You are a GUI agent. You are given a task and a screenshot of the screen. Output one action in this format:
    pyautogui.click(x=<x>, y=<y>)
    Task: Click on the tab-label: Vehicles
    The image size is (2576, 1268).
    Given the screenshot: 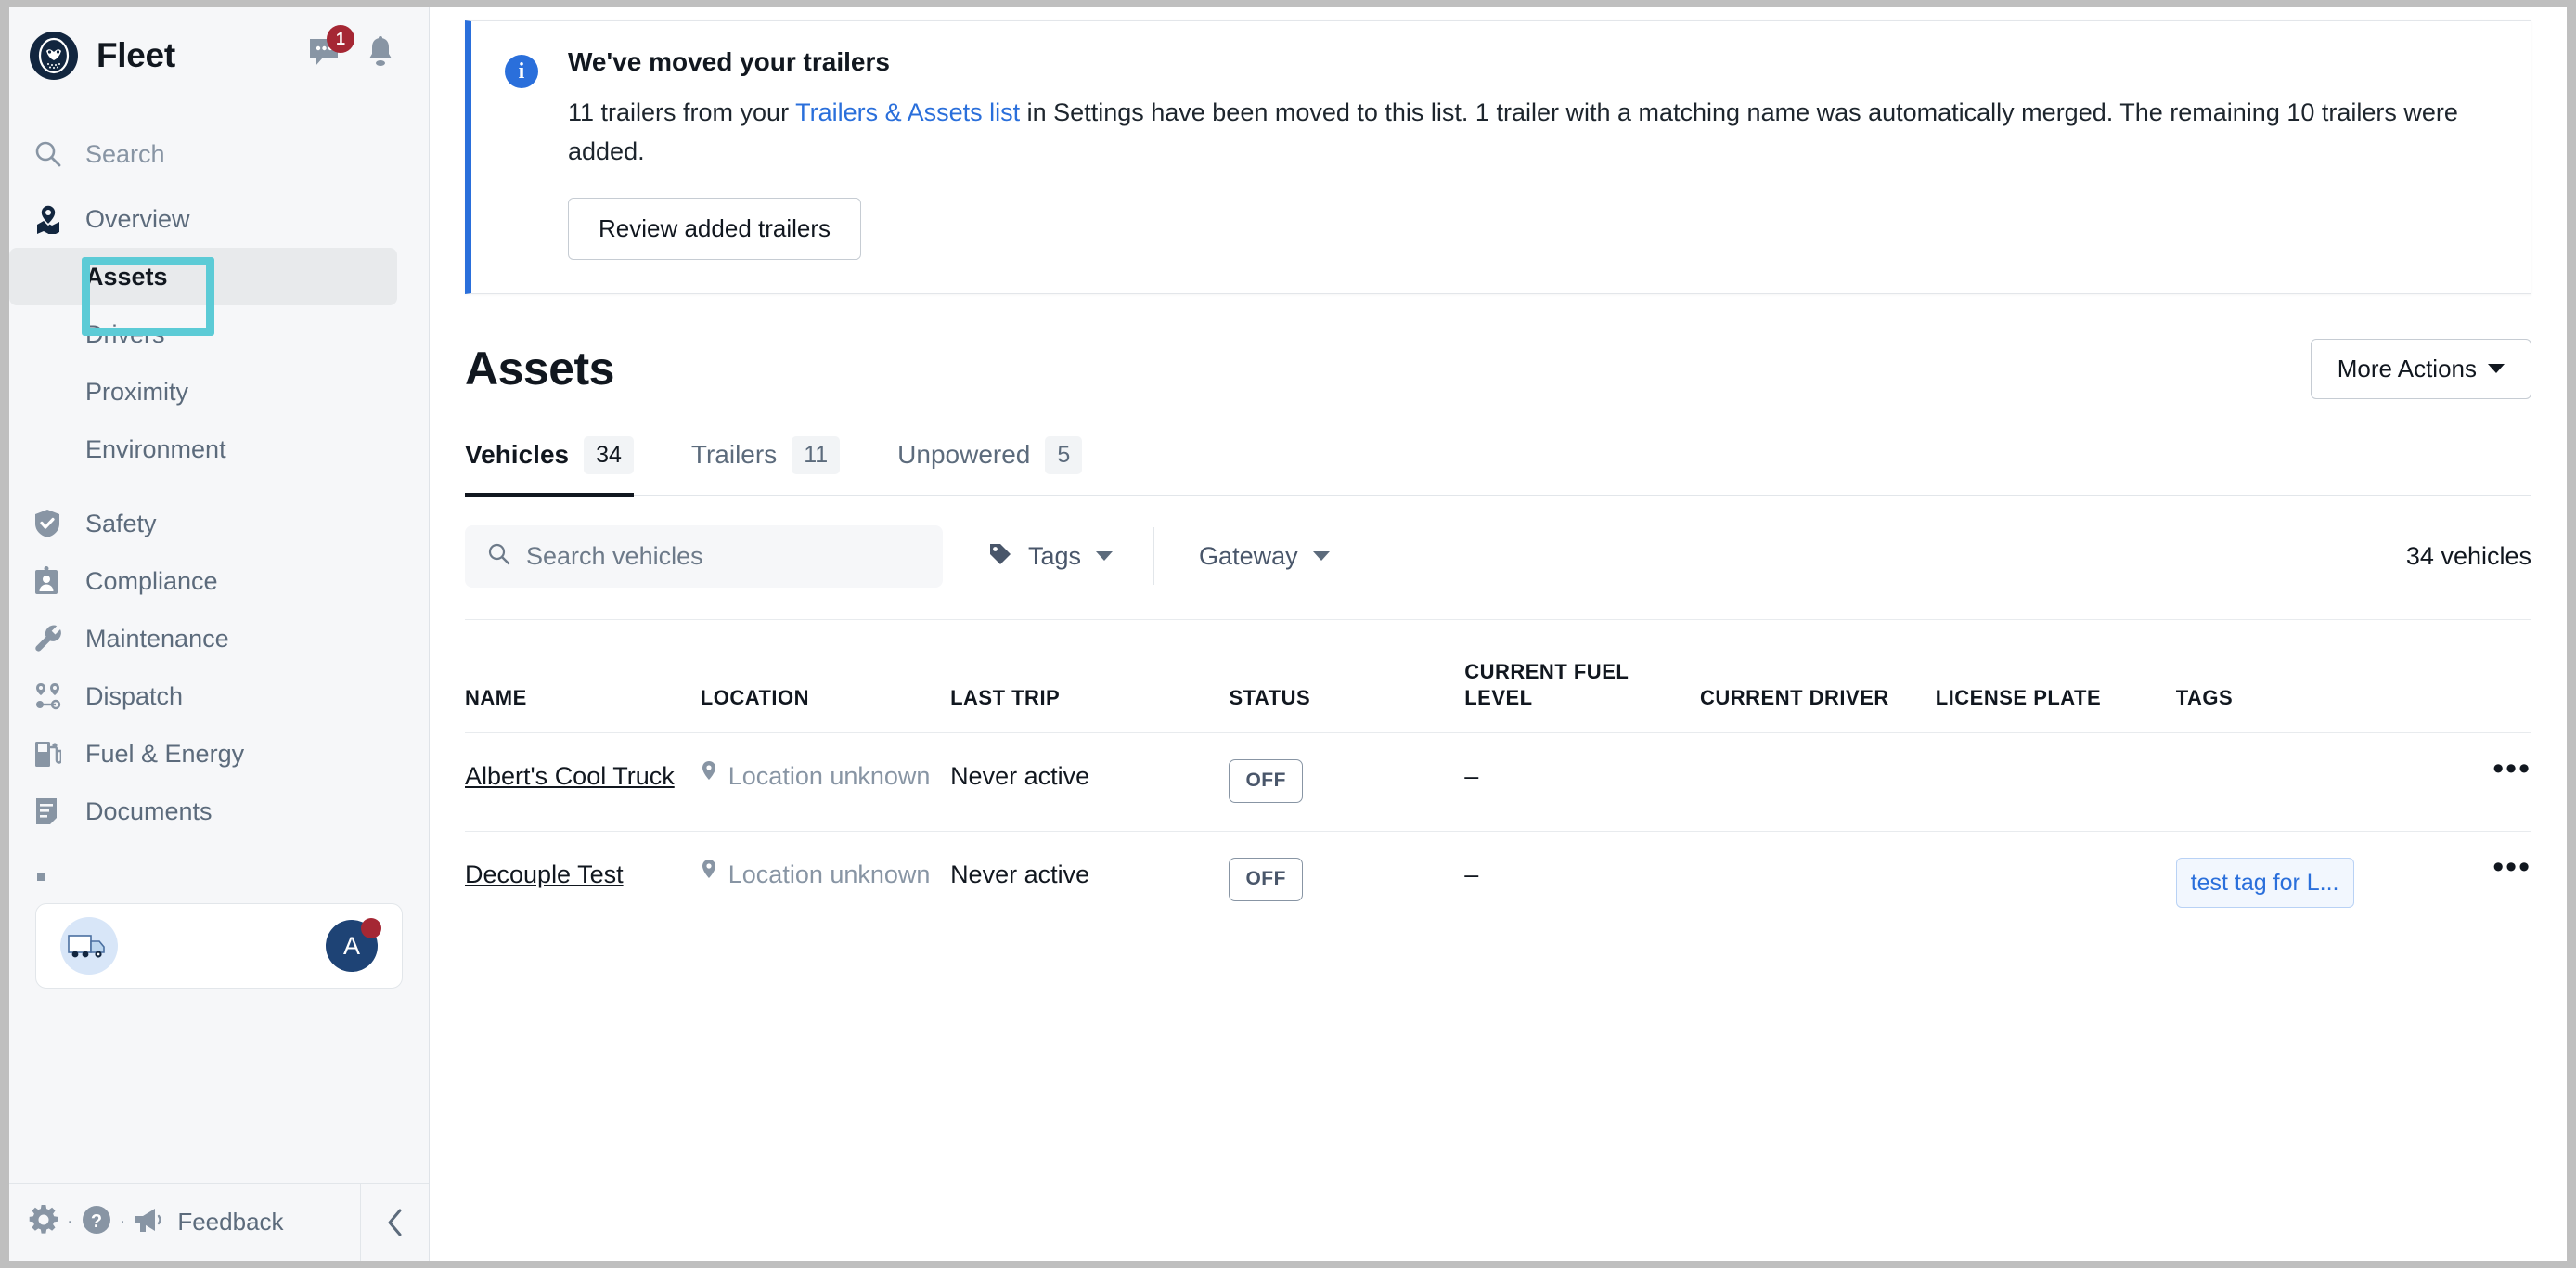 What is the action you would take?
    pyautogui.click(x=517, y=455)
    